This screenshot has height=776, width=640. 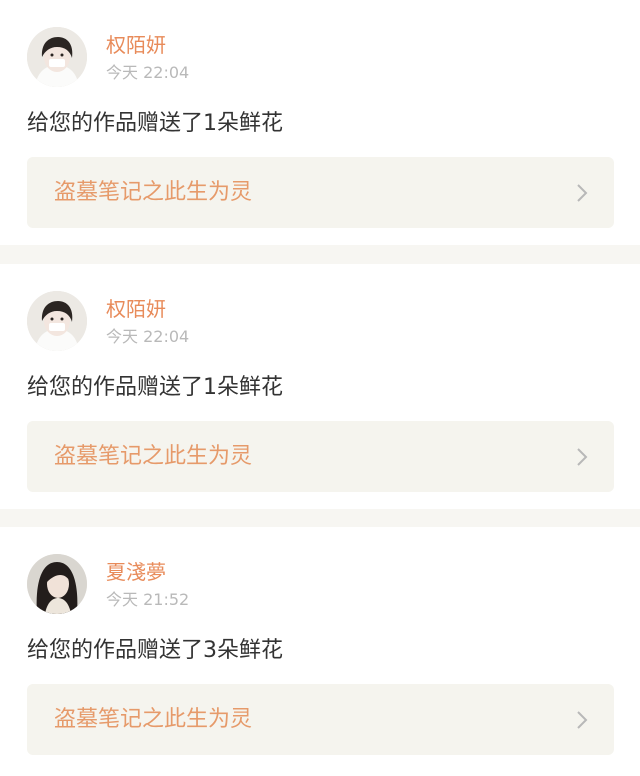 I want to click on username: 夏淺夢, so click(x=136, y=572).